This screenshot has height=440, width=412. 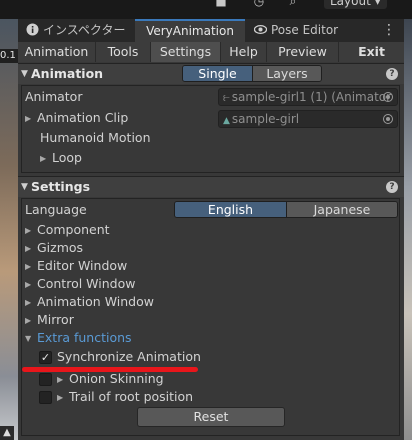 What do you see at coordinates (82, 265) in the screenshot?
I see `settings-item-label: Editor Window` at bounding box center [82, 265].